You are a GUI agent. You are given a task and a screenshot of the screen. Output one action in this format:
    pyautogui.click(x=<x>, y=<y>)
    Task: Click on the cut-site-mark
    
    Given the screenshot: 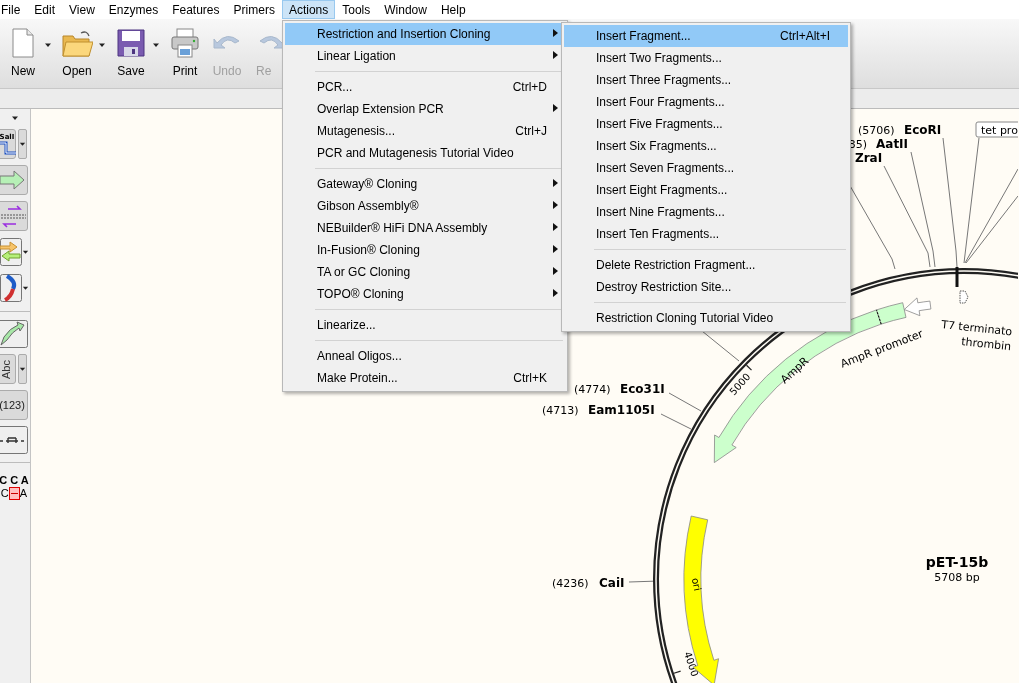 What is the action you would take?
    pyautogui.click(x=957, y=277)
    